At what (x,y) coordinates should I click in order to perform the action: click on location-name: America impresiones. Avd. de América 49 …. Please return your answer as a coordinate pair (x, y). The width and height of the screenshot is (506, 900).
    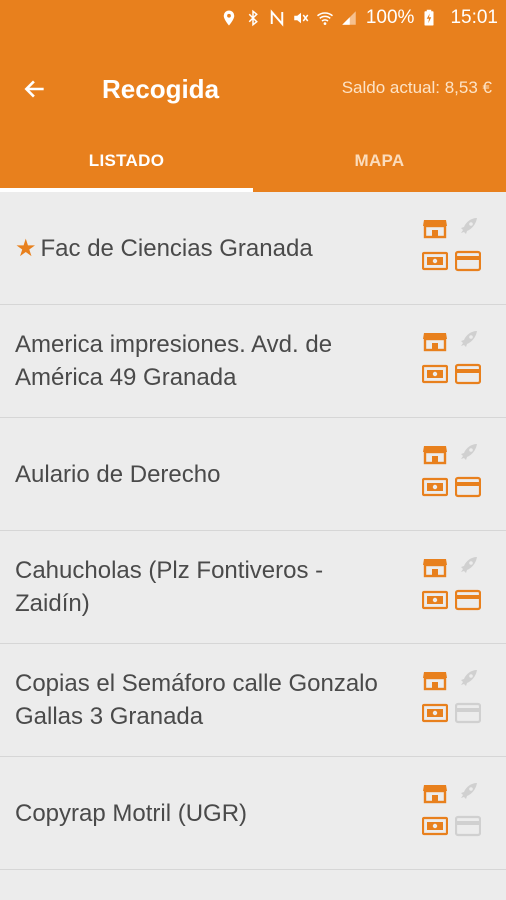
    Looking at the image, I should click on (174, 361).